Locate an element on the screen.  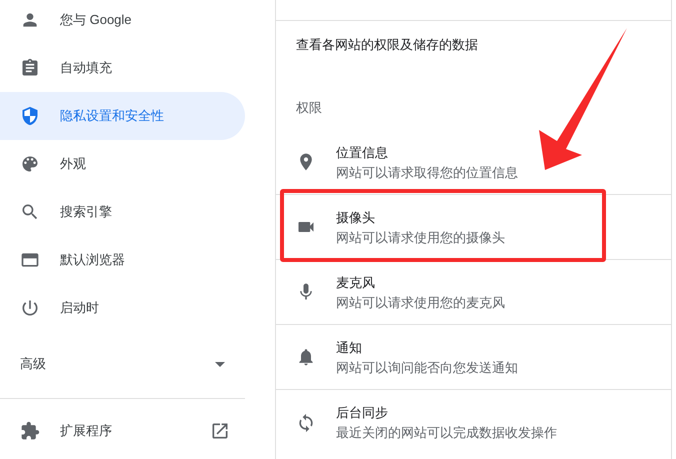
advanced-toggle: 高级 is located at coordinates (122, 364).